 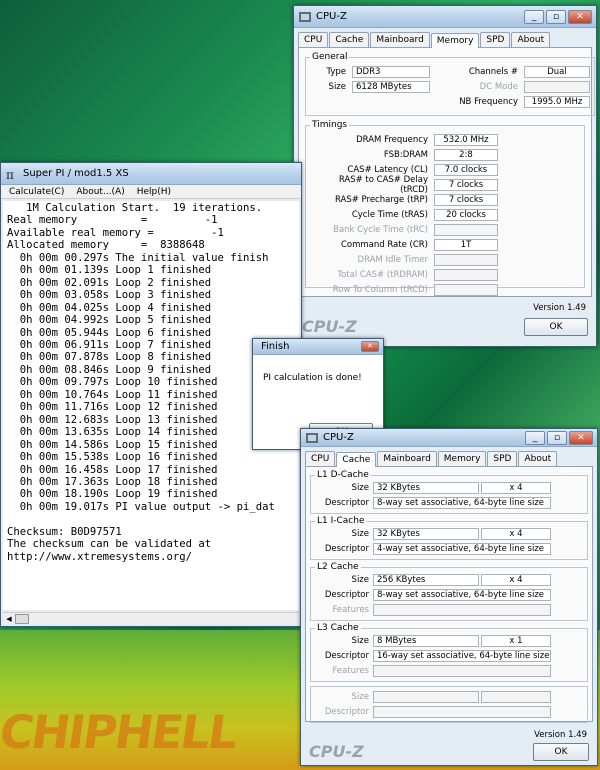 What do you see at coordinates (331, 16) in the screenshot?
I see `window-title: CPU-Z` at bounding box center [331, 16].